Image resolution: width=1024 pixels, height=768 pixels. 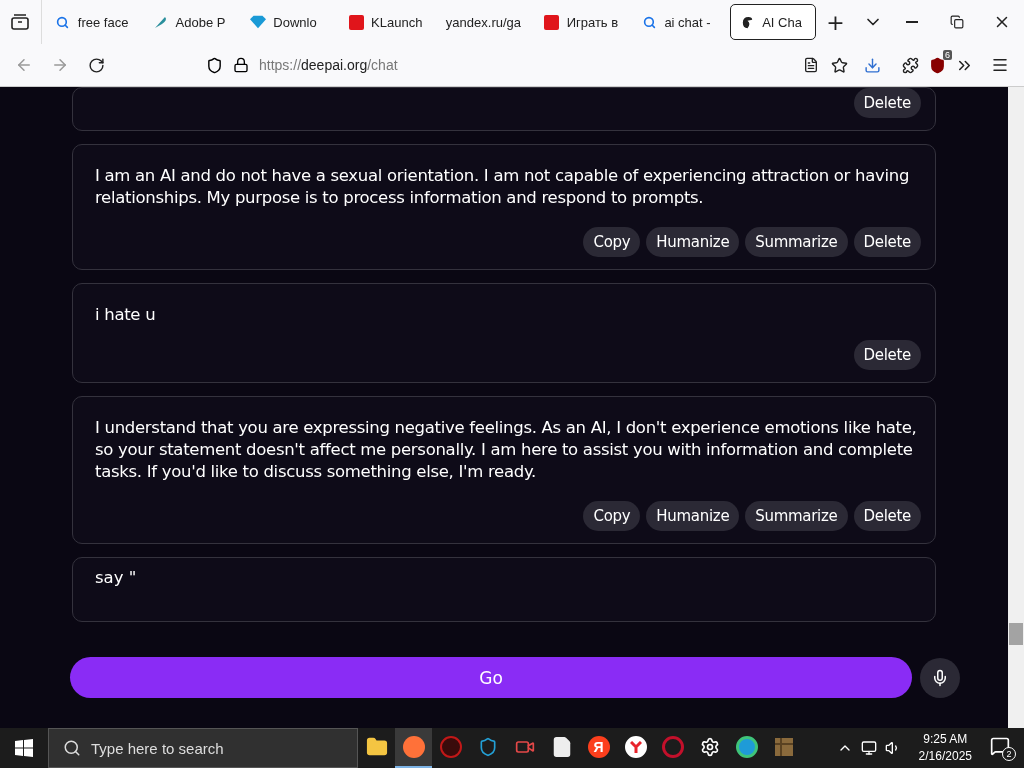 I want to click on settings-icon, so click(x=709, y=747).